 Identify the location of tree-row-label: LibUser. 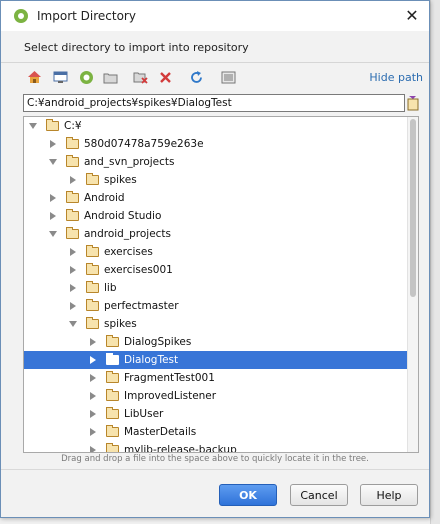
(144, 414).